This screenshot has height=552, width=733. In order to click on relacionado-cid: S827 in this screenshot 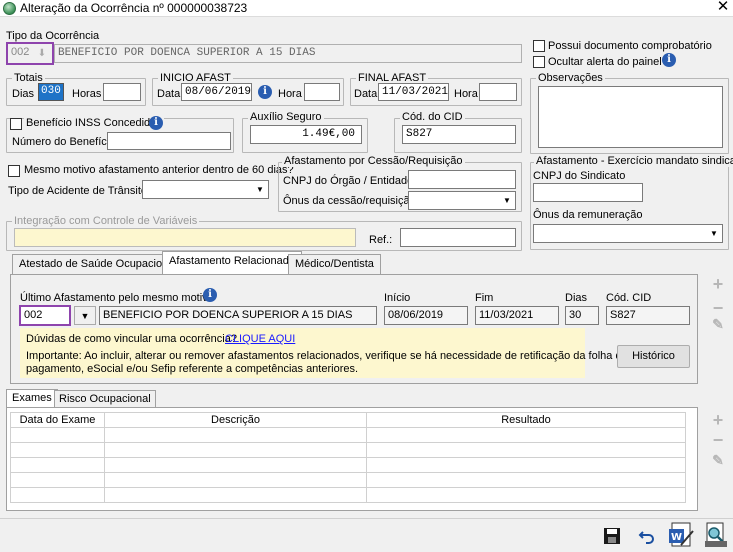, I will do `click(648, 315)`.